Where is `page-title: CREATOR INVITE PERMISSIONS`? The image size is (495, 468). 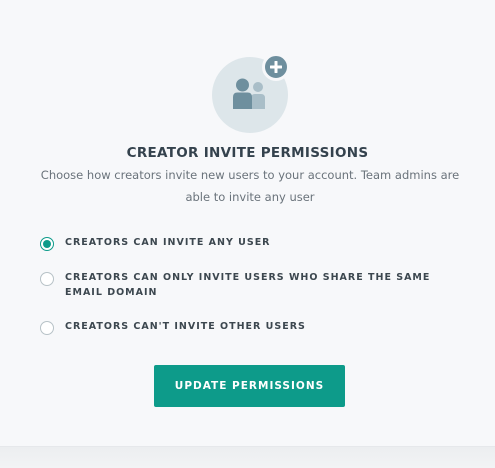
page-title: CREATOR INVITE PERMISSIONS is located at coordinates (247, 153).